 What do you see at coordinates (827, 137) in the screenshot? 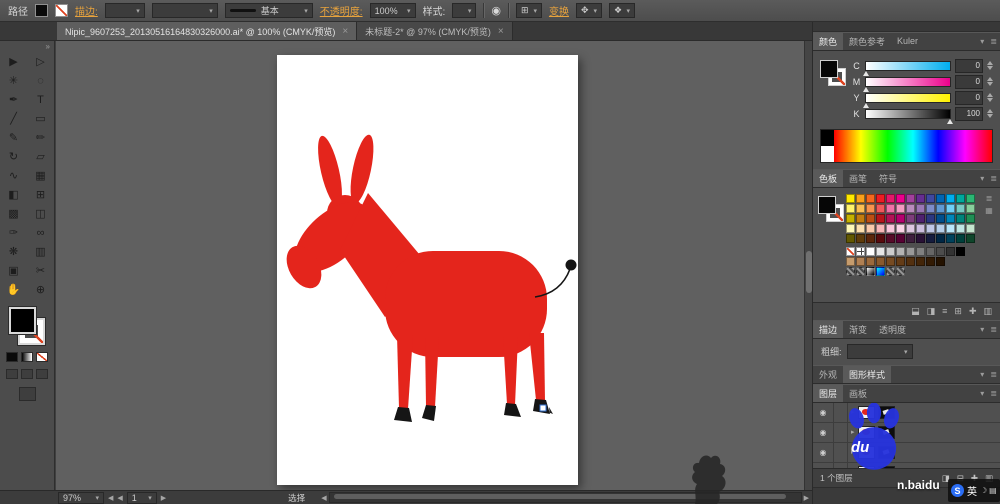
I see `black-picker` at bounding box center [827, 137].